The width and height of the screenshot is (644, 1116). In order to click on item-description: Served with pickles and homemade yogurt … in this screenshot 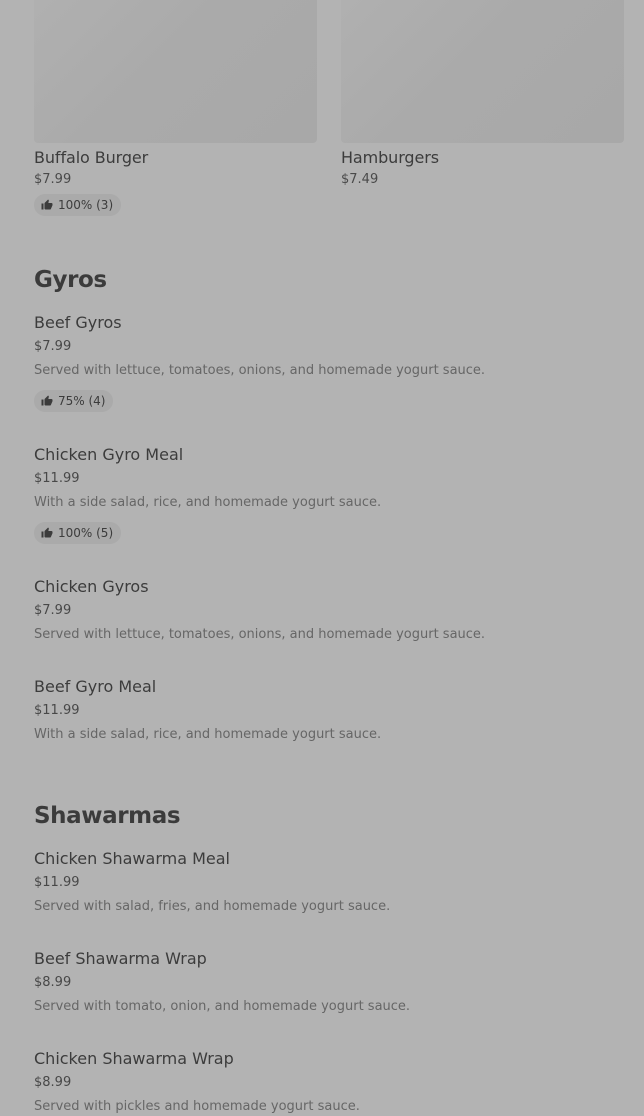, I will do `click(197, 1106)`.